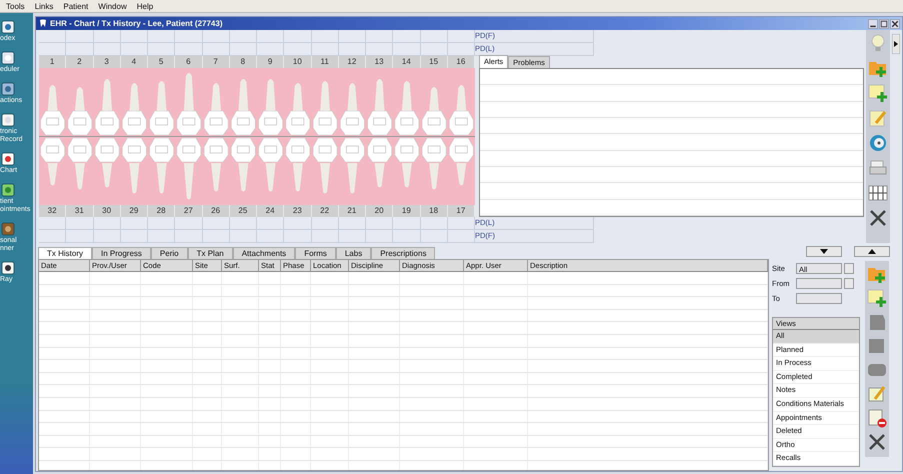  I want to click on sheet-minus-icon, so click(877, 418).